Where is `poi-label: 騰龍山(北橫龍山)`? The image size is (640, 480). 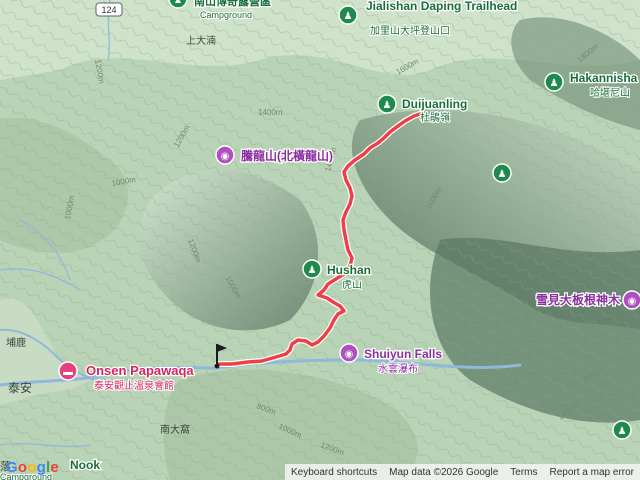
poi-label: 騰龍山(北橫龍山) is located at coordinates (287, 155).